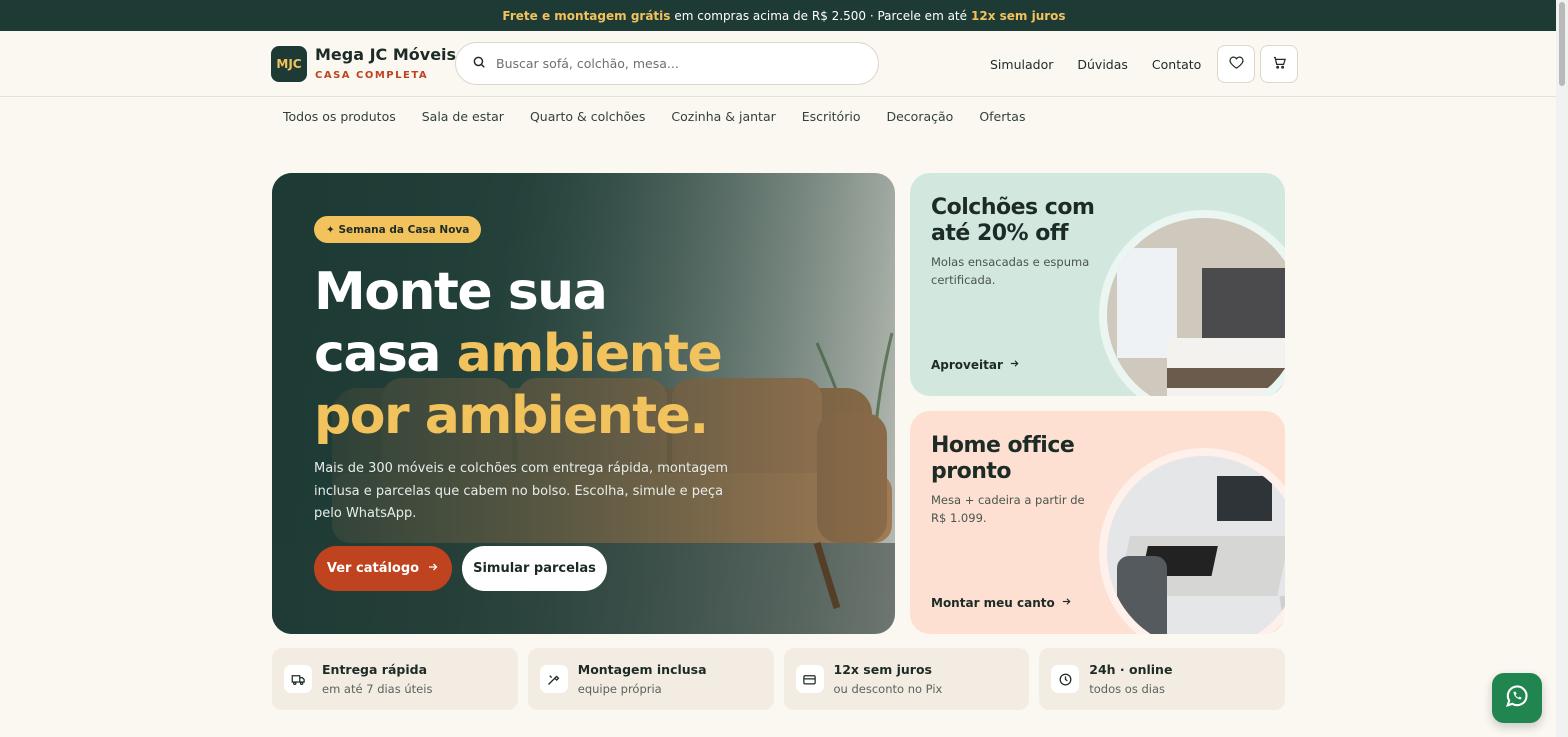  I want to click on category-decoracao: Decoração, so click(919, 116).